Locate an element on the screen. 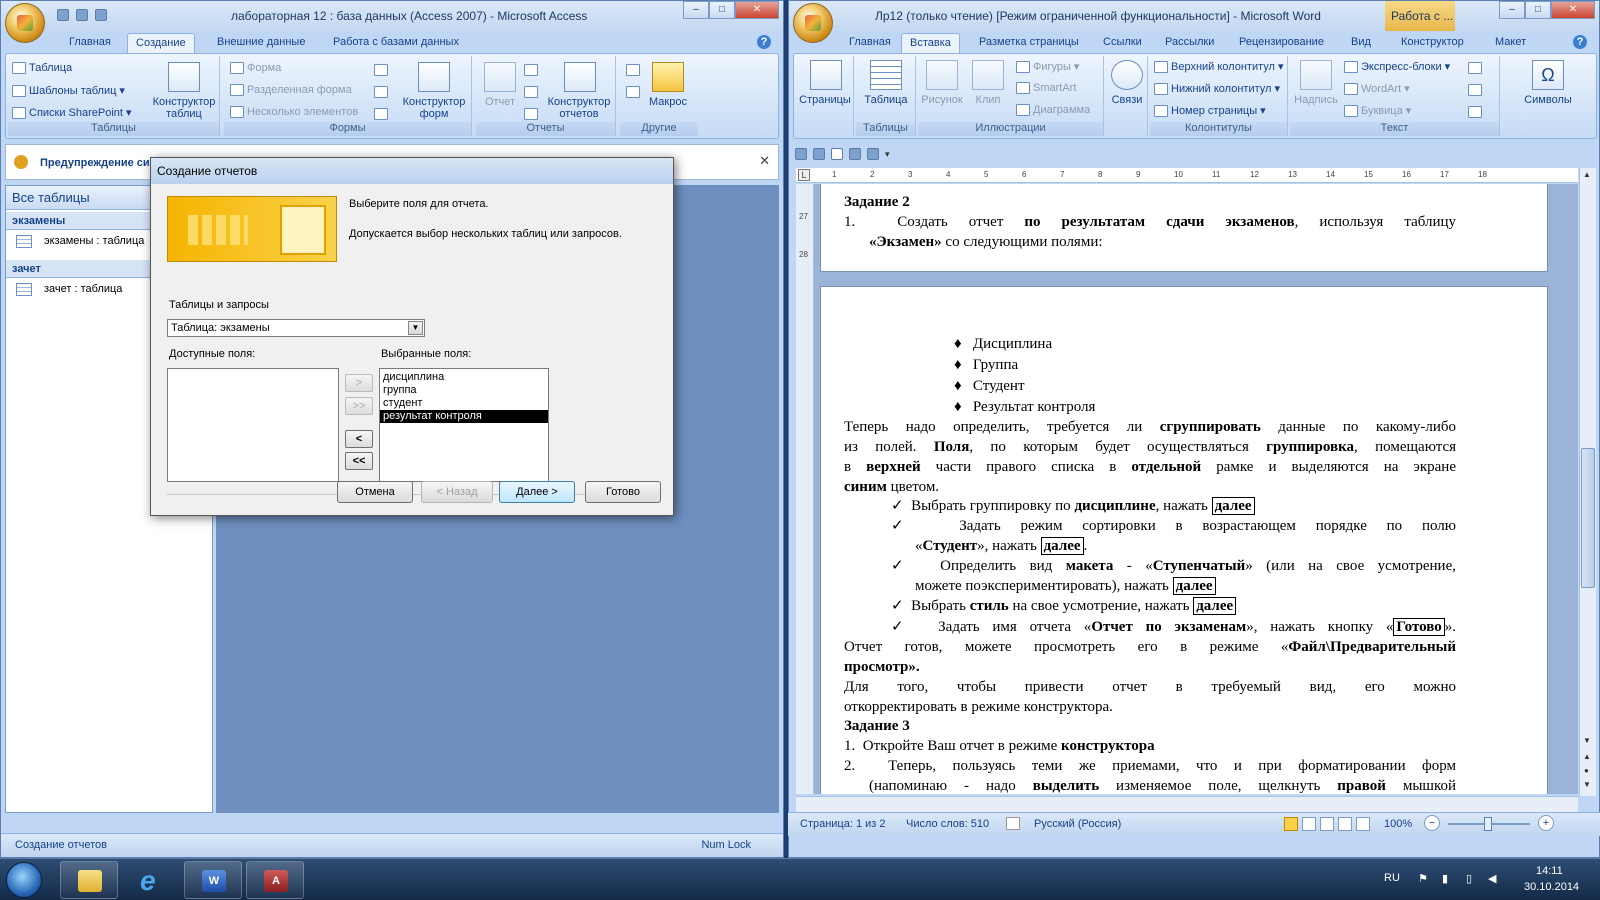  symbols-button: Символы is located at coordinates (1548, 100).